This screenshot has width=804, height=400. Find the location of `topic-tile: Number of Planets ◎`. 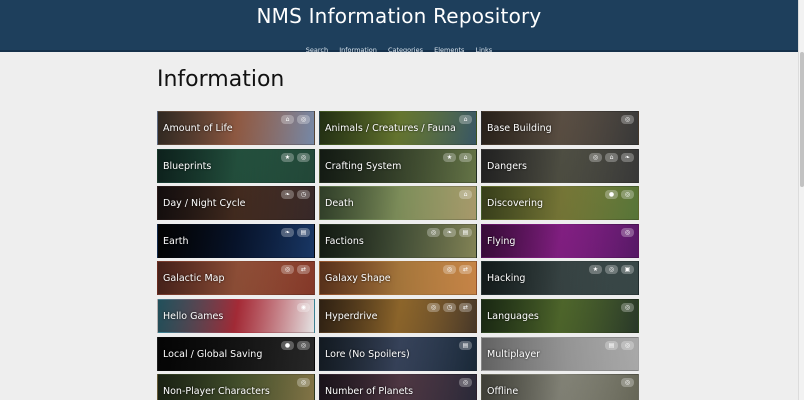

topic-tile: Number of Planets ◎ is located at coordinates (398, 387).